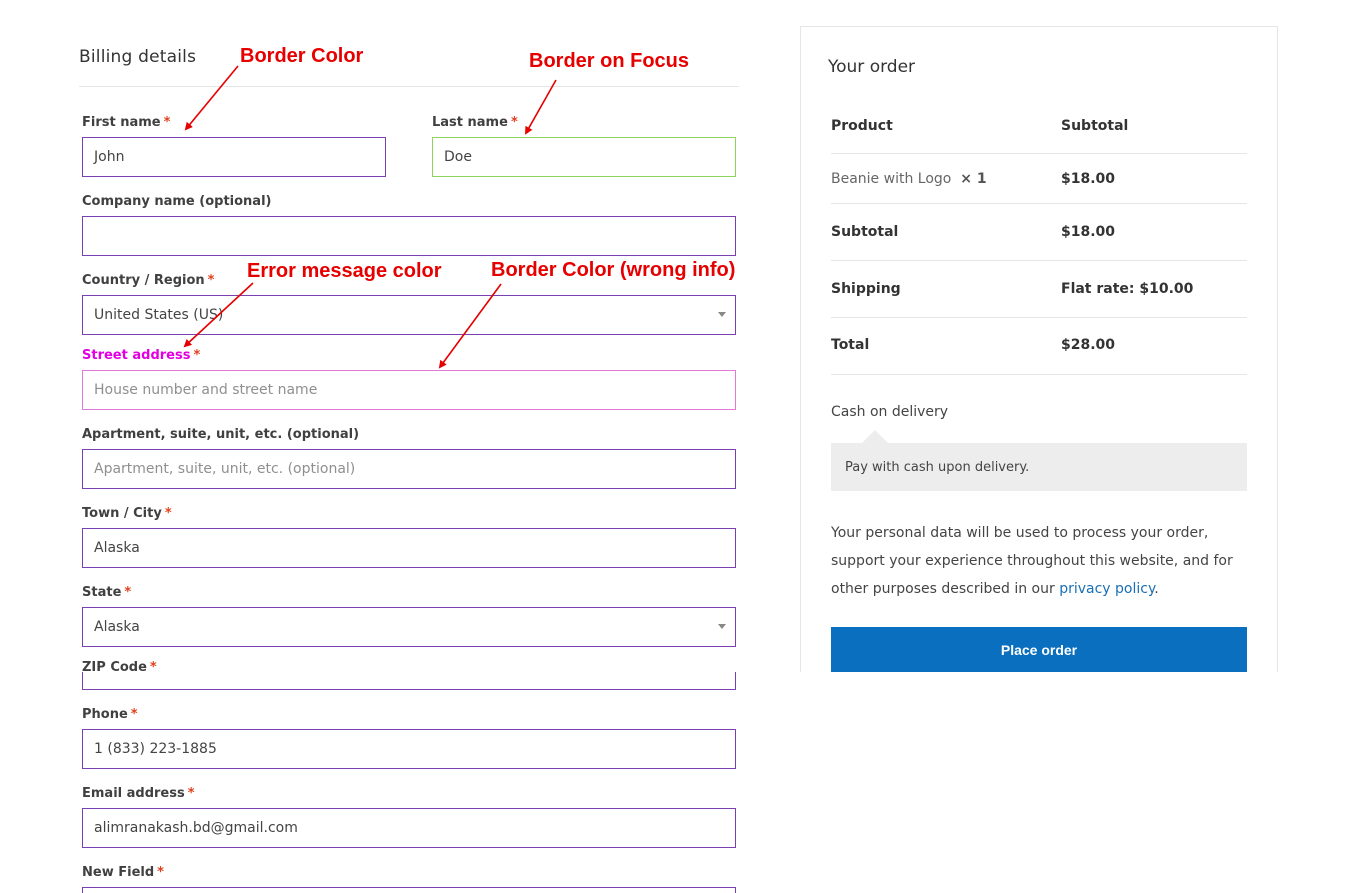  I want to click on arrow-border-color-wrong, so click(470, 326).